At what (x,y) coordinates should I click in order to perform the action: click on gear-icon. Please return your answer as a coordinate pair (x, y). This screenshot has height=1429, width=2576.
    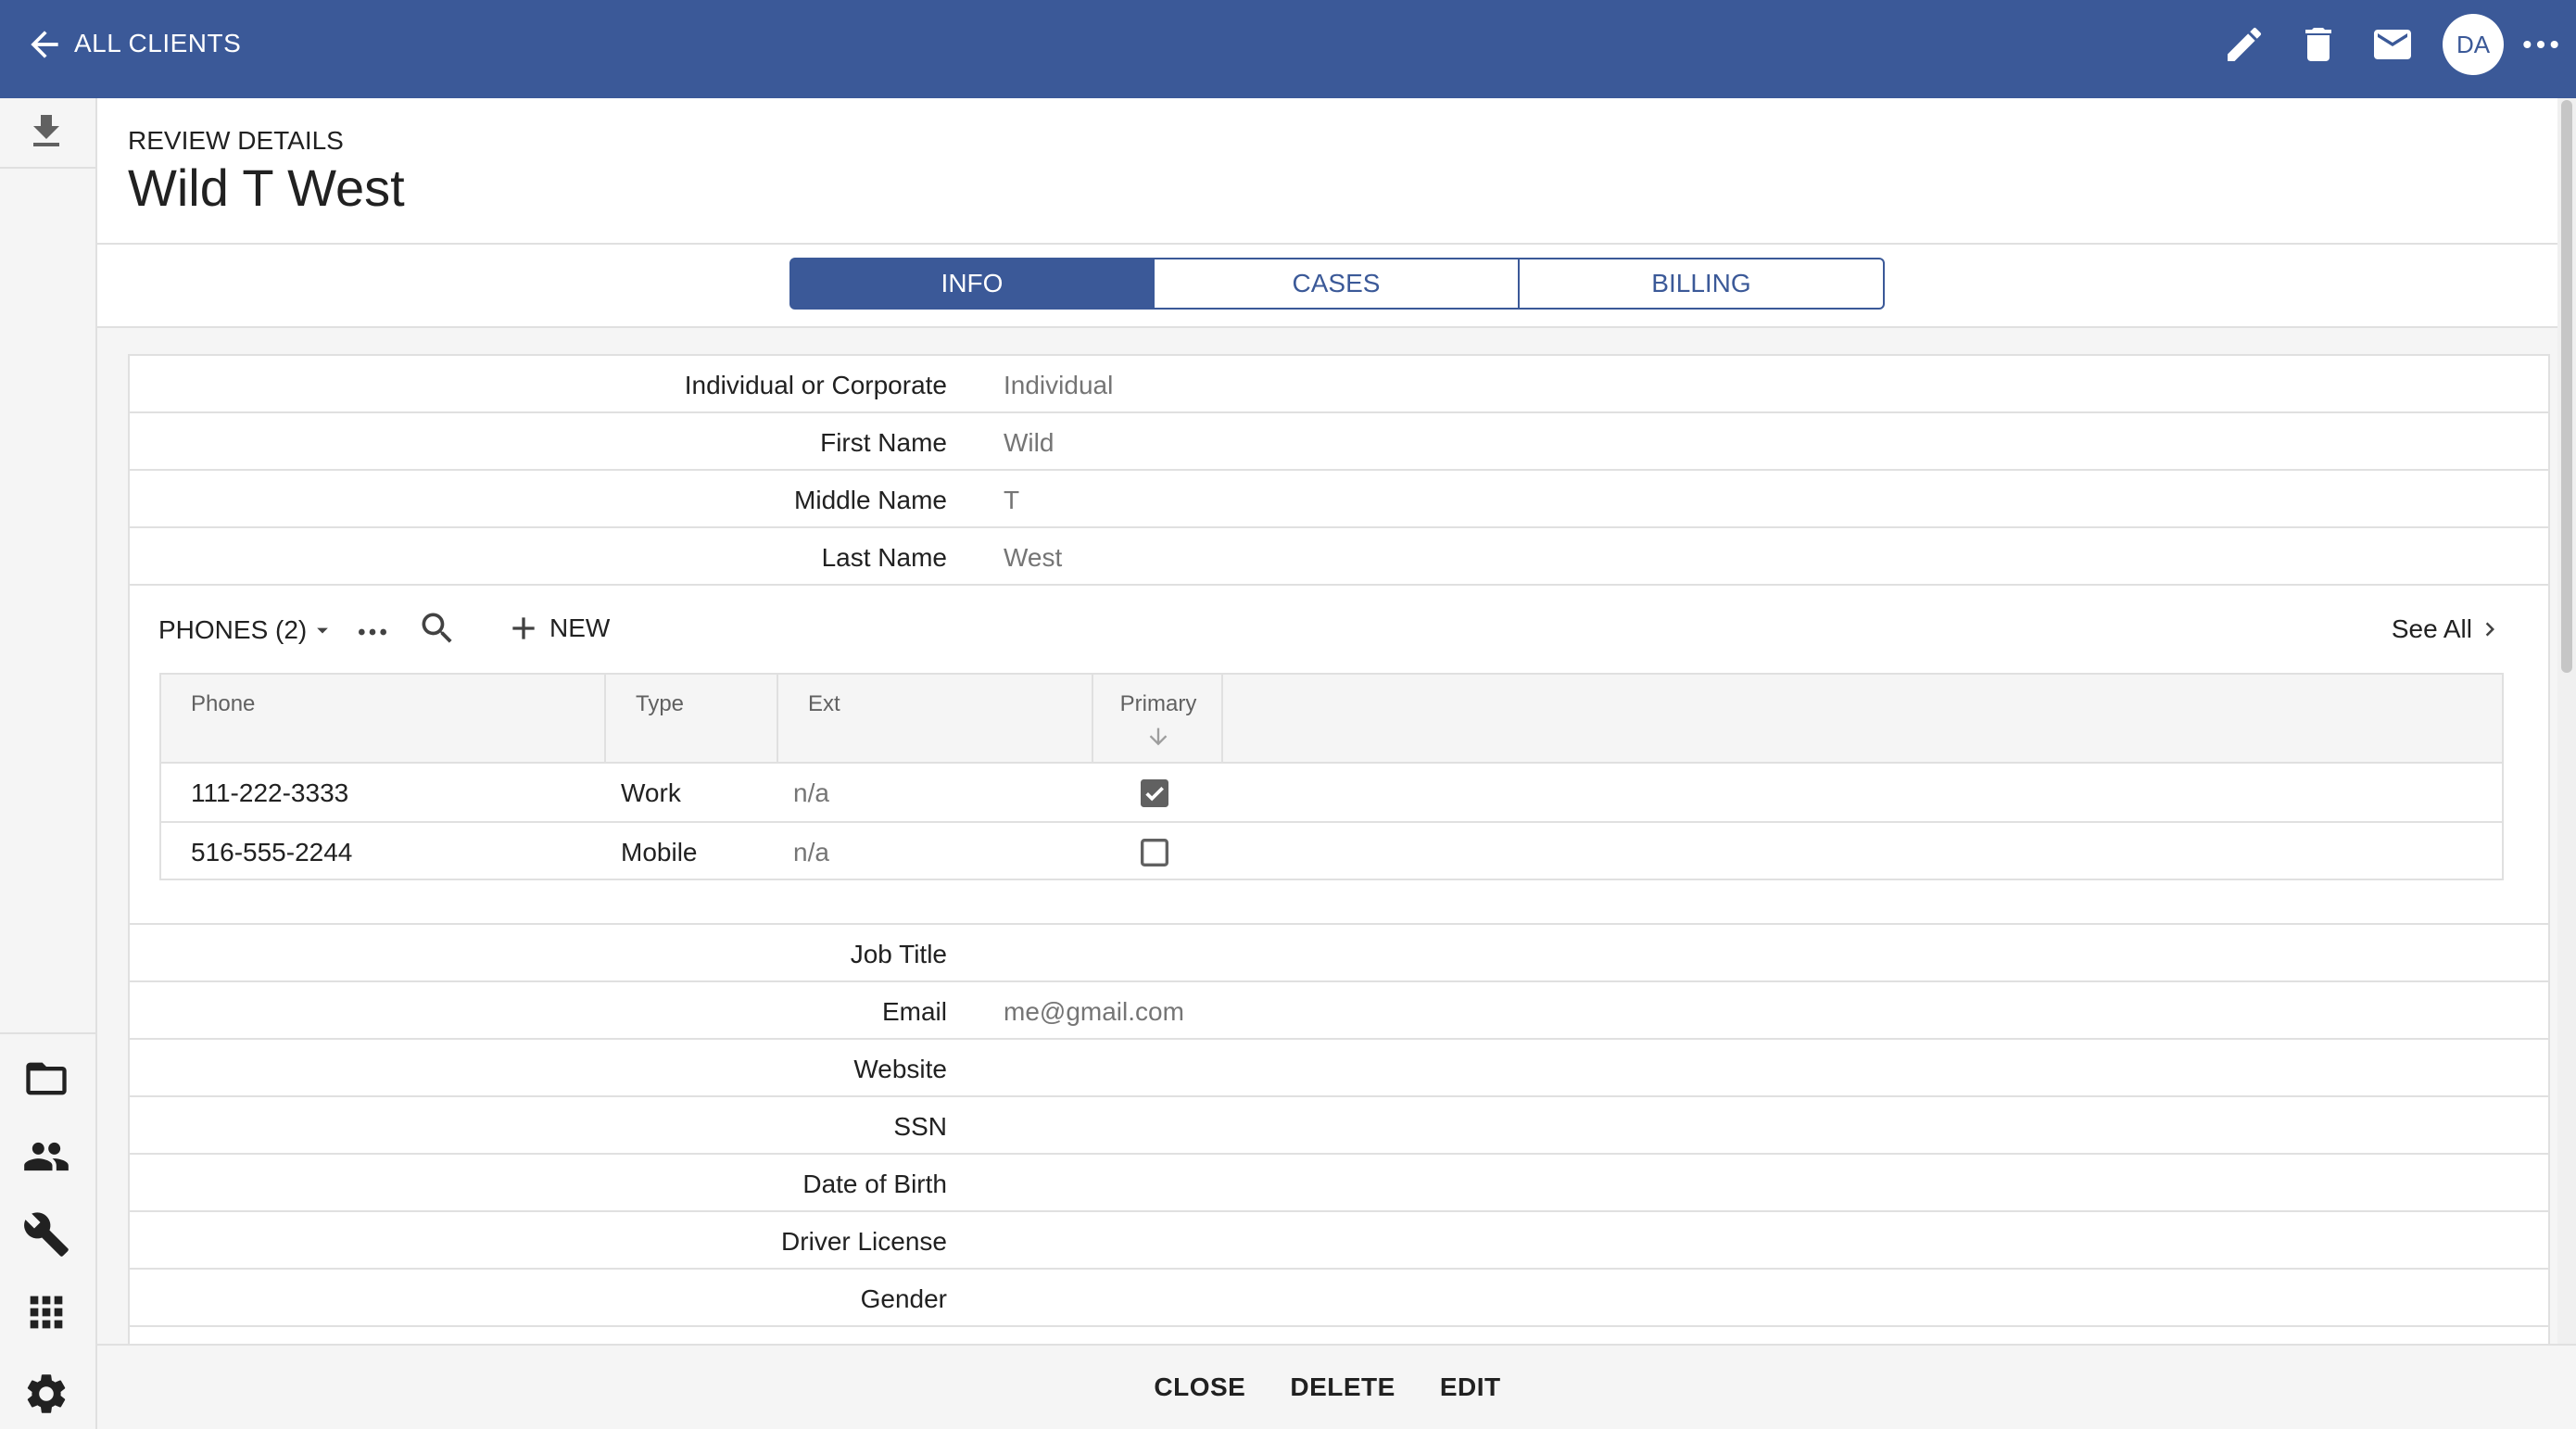
    Looking at the image, I should click on (46, 1394).